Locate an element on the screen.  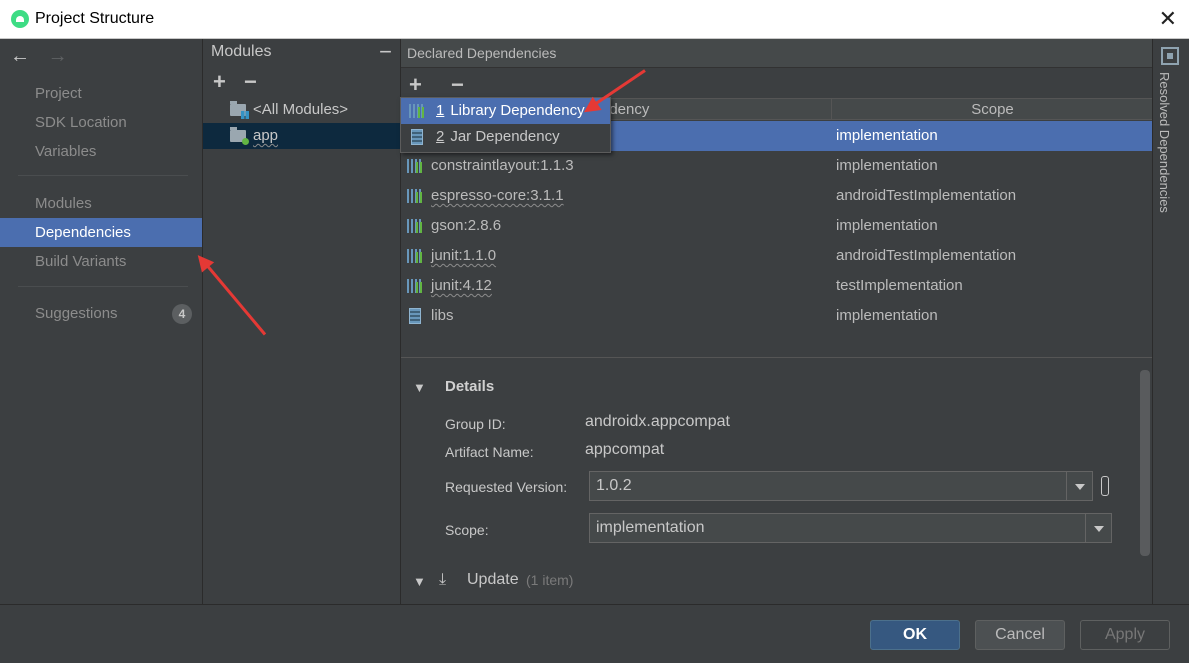
right-tool-strip: Resolved Dependencies is located at coordinates (1170, 321).